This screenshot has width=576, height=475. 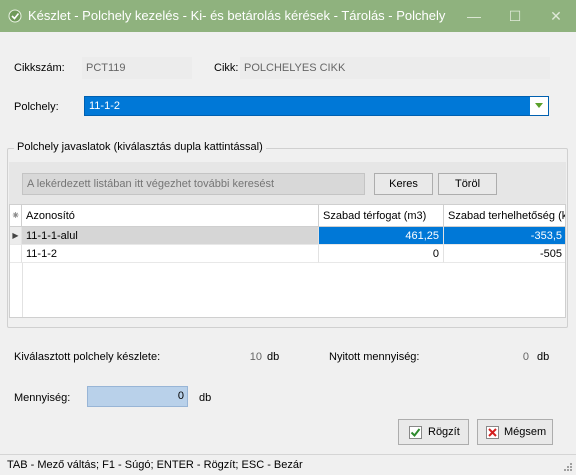 What do you see at coordinates (36, 107) in the screenshot?
I see `location-label: Polchely:` at bounding box center [36, 107].